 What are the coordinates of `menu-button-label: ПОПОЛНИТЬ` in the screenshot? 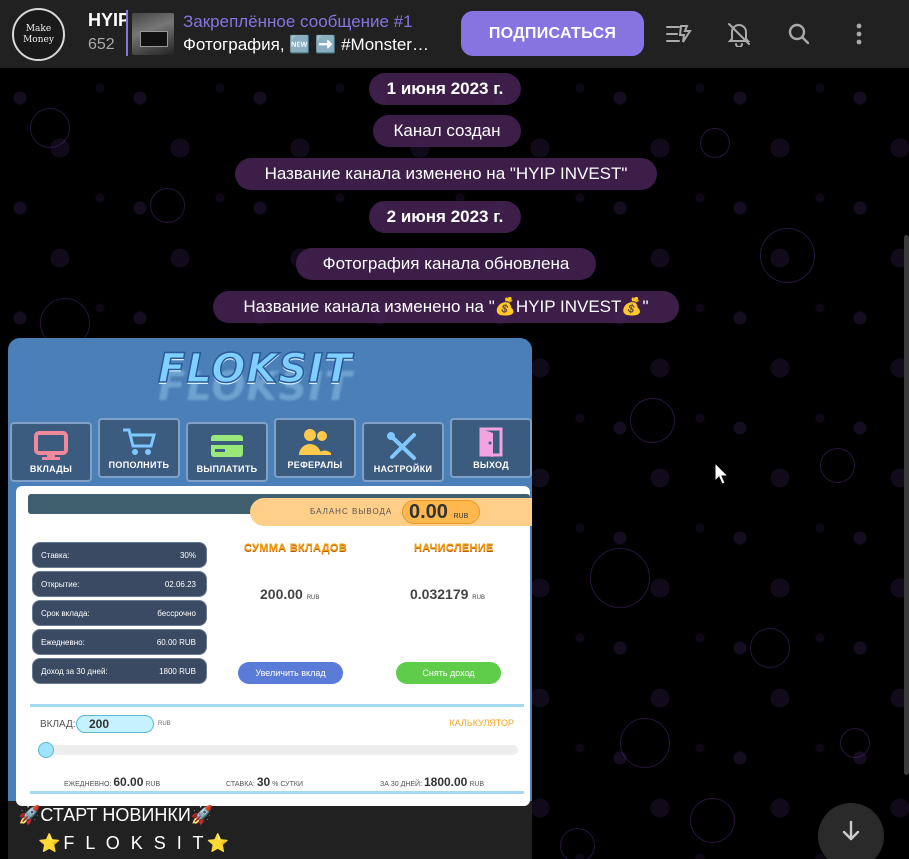 It's located at (139, 465).